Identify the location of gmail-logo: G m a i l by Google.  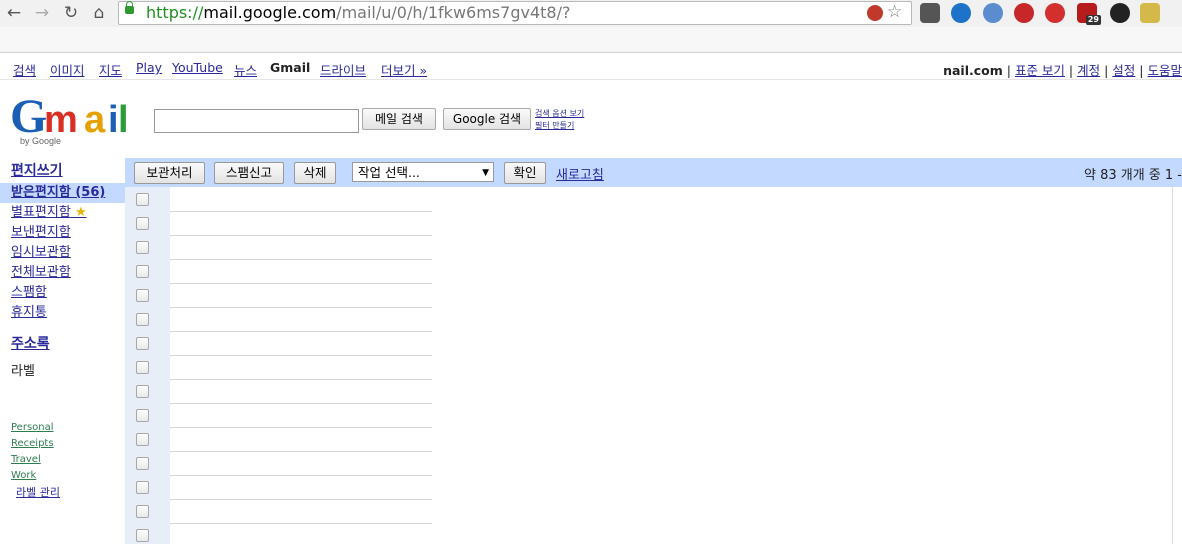
(75, 119).